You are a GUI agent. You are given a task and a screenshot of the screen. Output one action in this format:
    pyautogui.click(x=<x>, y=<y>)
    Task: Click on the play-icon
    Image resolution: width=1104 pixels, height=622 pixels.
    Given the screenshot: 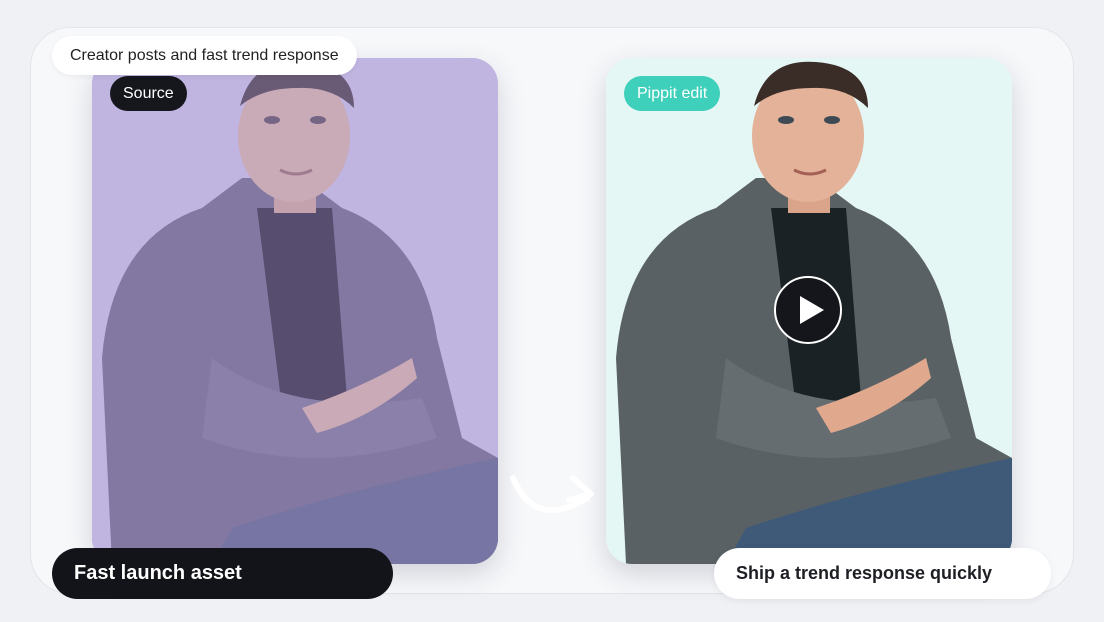 What is the action you would take?
    pyautogui.click(x=812, y=310)
    